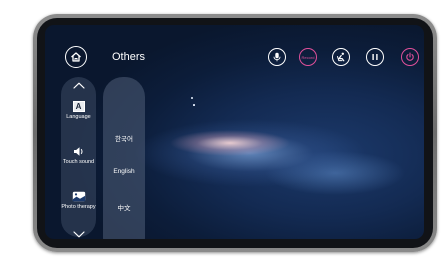 The height and width of the screenshot is (259, 445). I want to click on record-label: Record, so click(308, 57).